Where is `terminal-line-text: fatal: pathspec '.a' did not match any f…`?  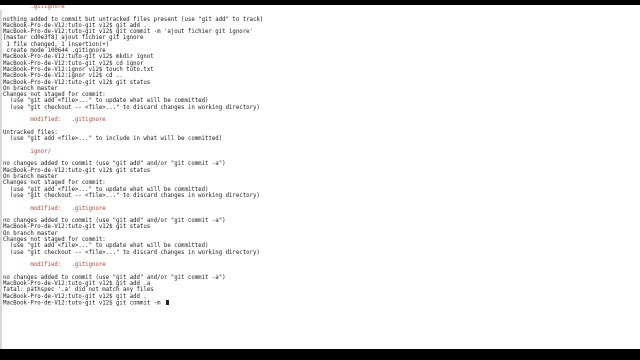
terminal-line-text: fatal: pathspec '.a' did not match any f… is located at coordinates (78, 290).